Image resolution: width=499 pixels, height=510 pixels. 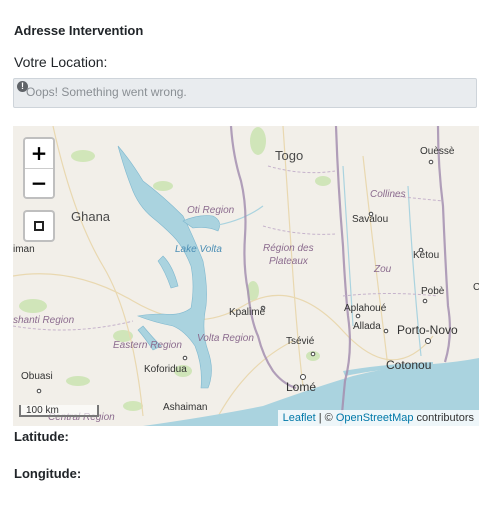 What do you see at coordinates (59, 411) in the screenshot?
I see `map-scale: 100 km` at bounding box center [59, 411].